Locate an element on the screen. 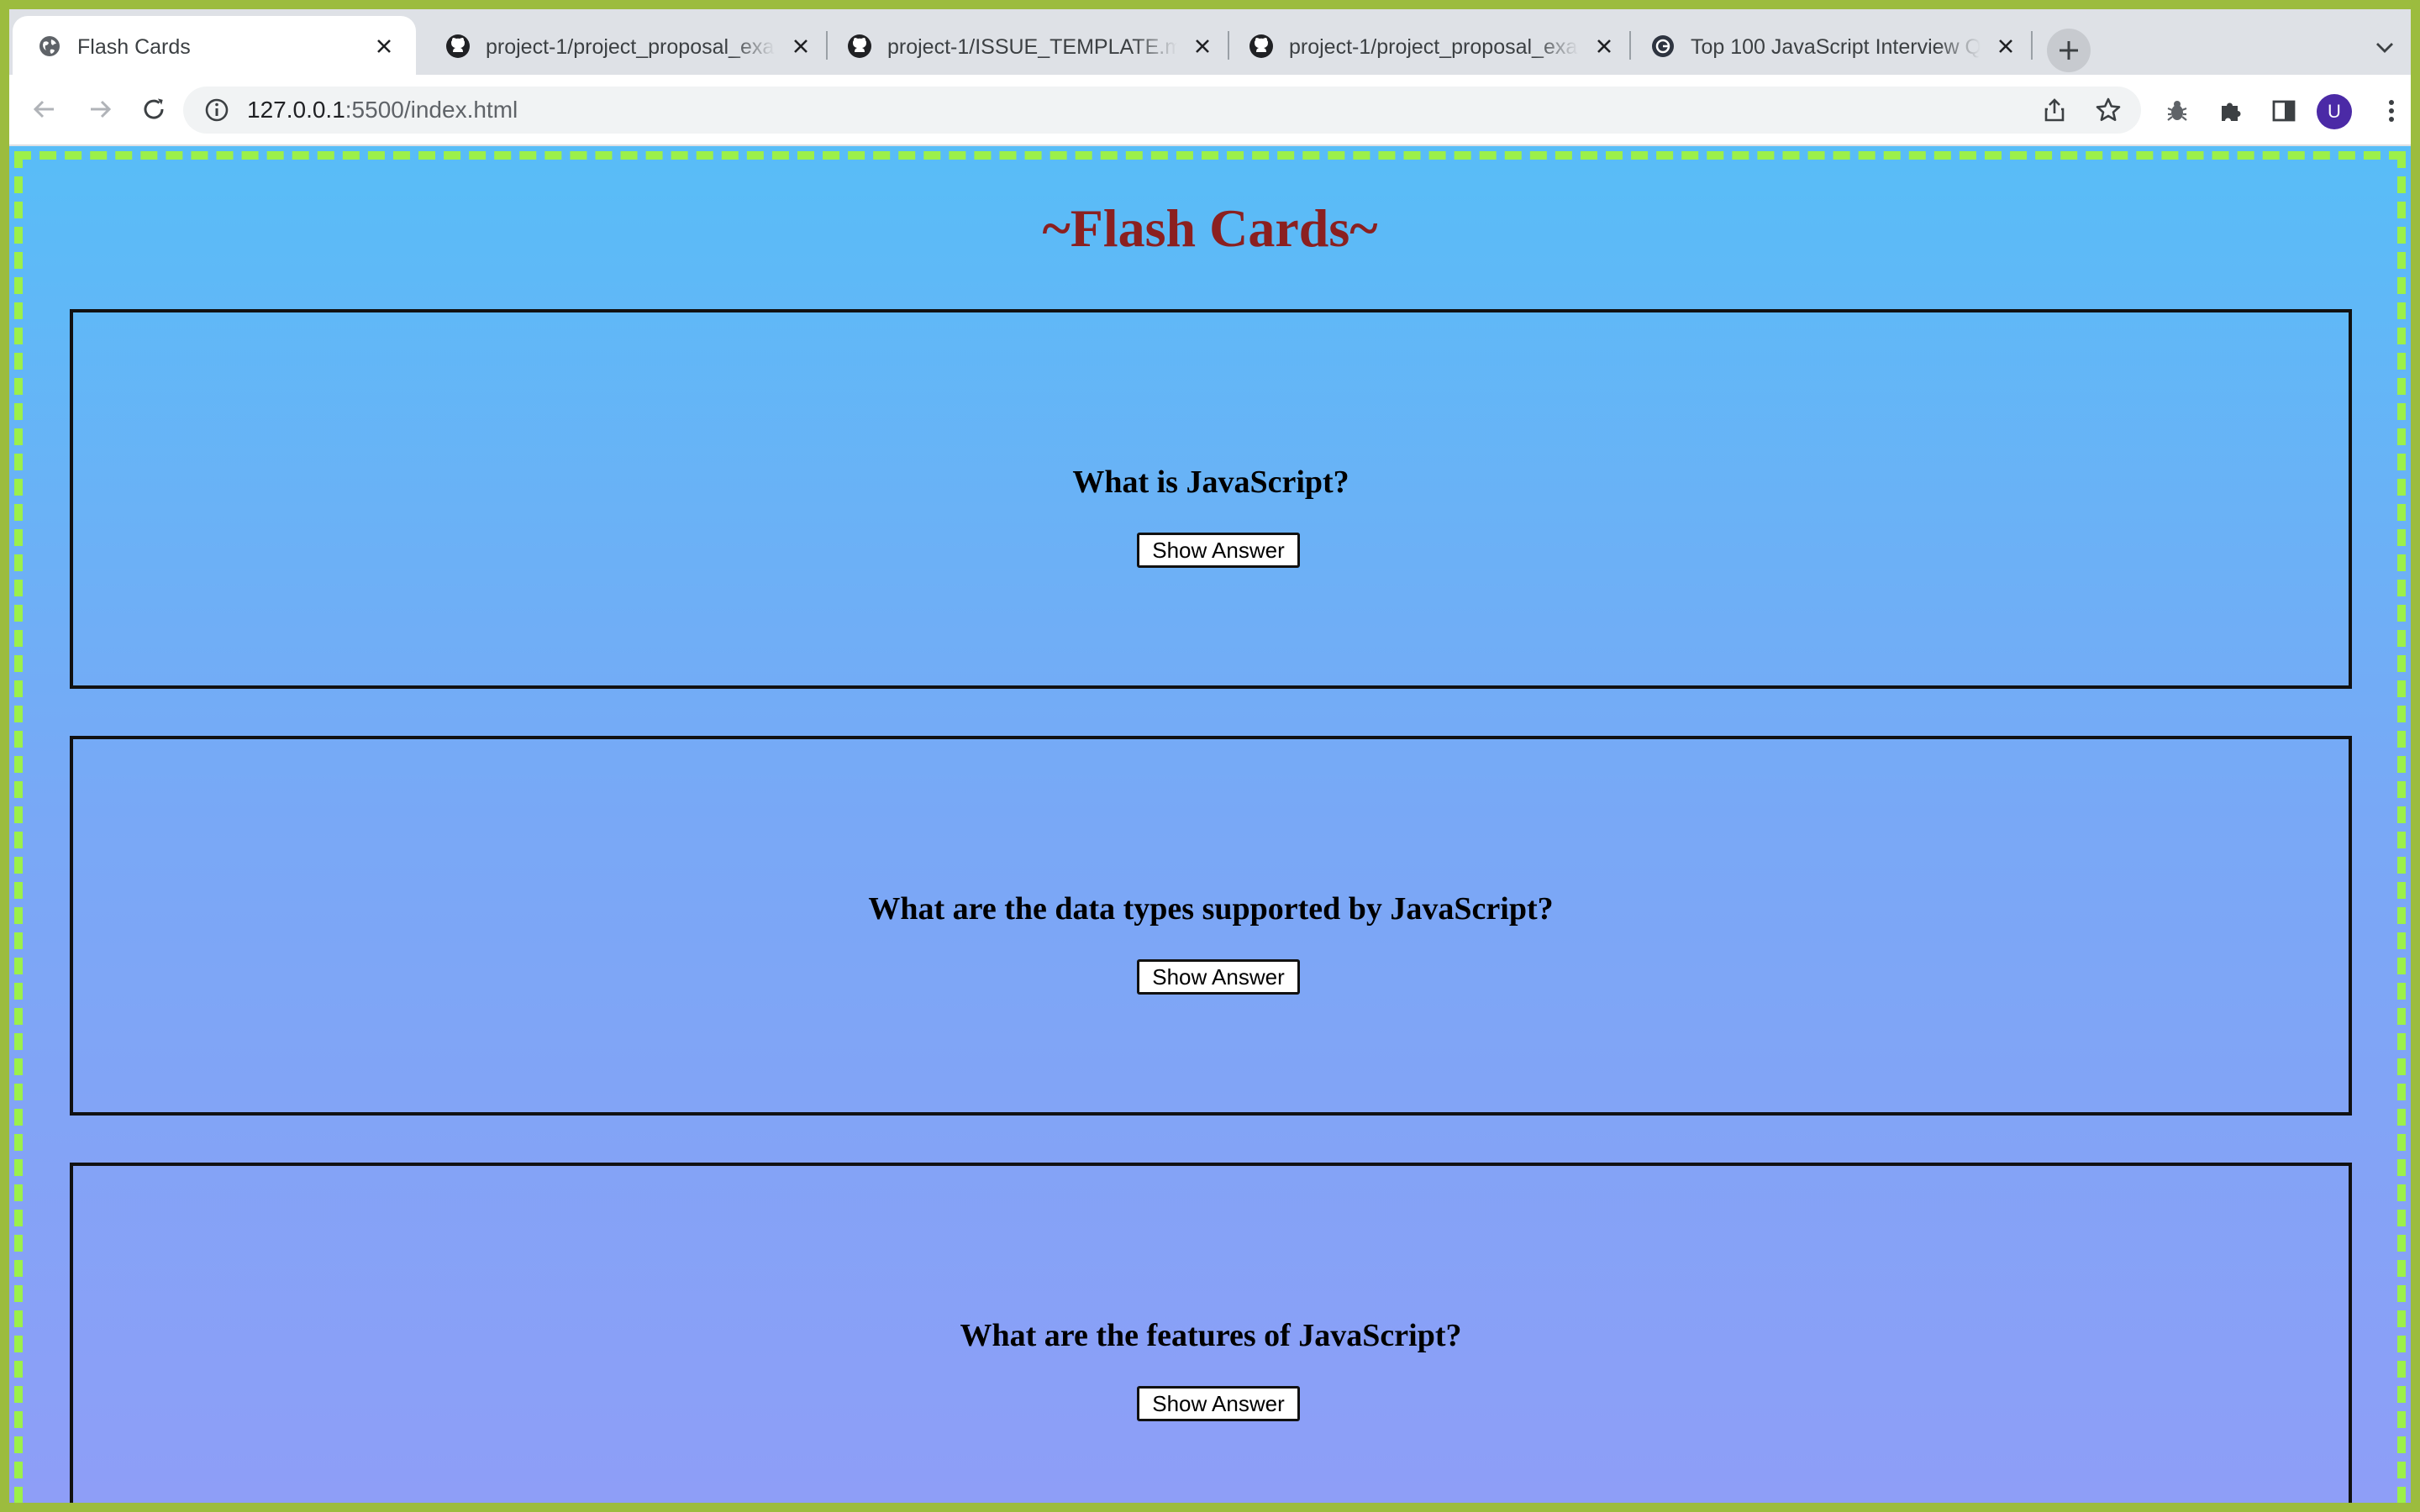 This screenshot has width=2420, height=1512. tab-issue-template: project-1/ISSUE_TEMPLATE.md is located at coordinates (1021, 45).